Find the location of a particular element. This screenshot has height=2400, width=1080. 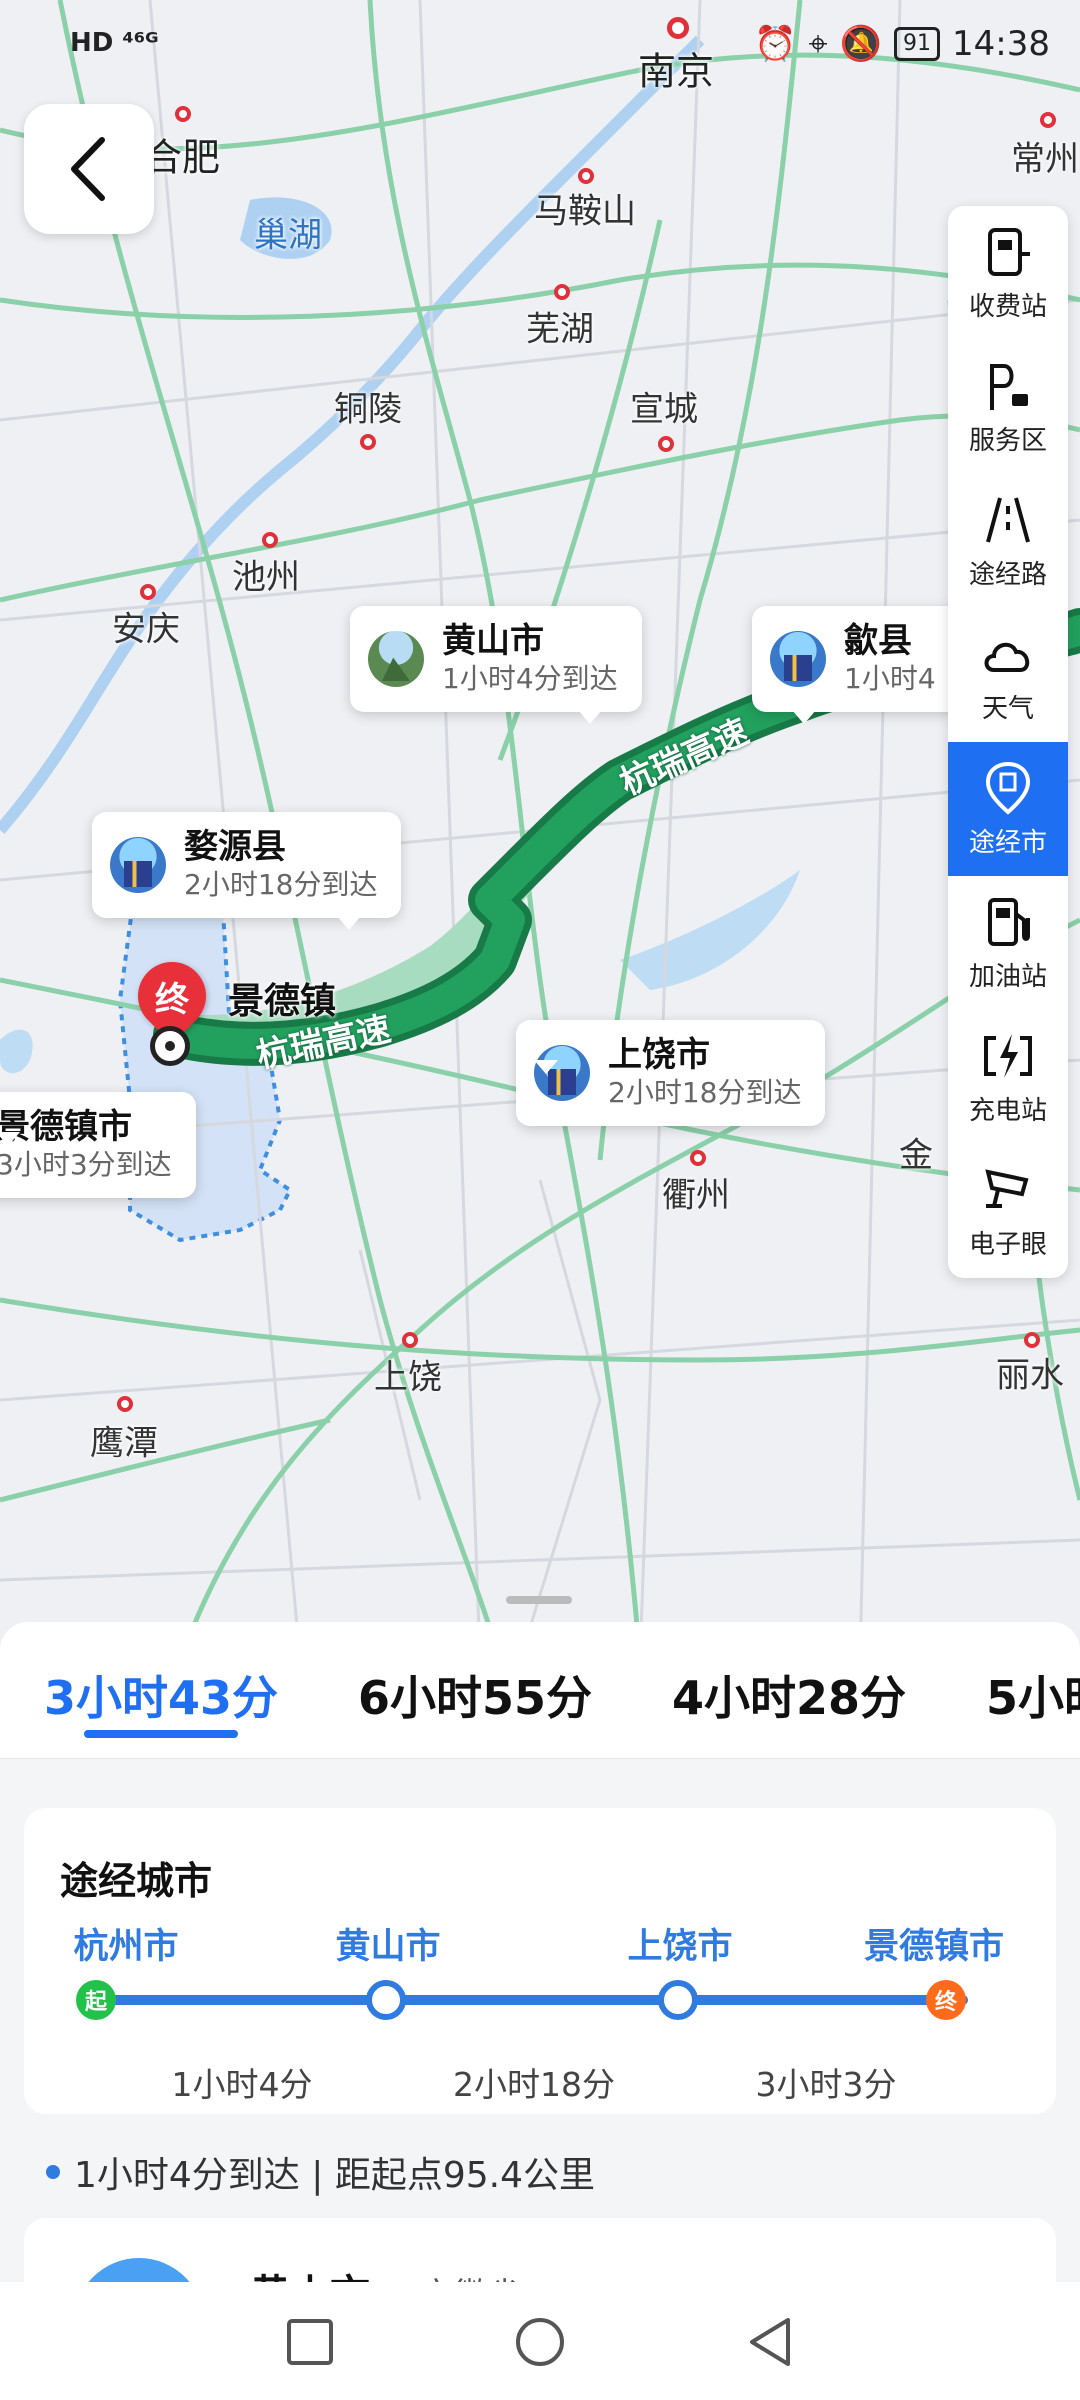

charging-station-icon is located at coordinates (1008, 1055).